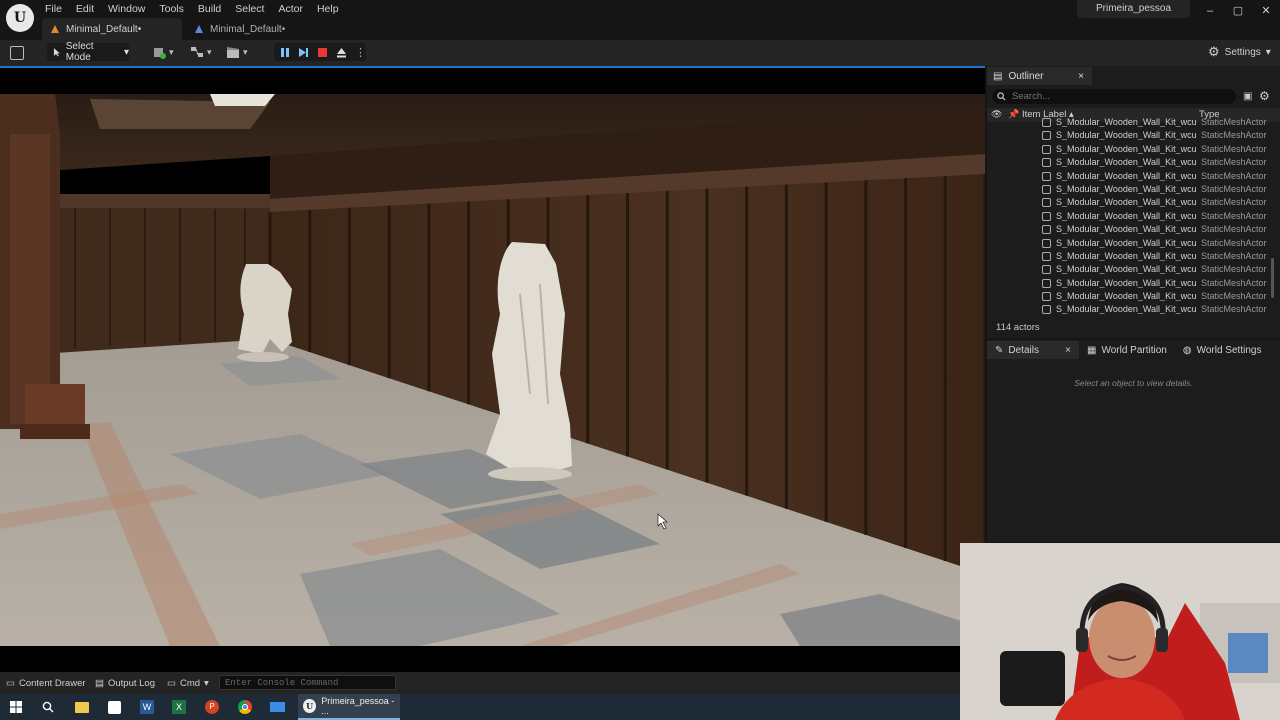 The width and height of the screenshot is (1280, 720). What do you see at coordinates (85, 8) in the screenshot?
I see `menu-edit: Edit` at bounding box center [85, 8].